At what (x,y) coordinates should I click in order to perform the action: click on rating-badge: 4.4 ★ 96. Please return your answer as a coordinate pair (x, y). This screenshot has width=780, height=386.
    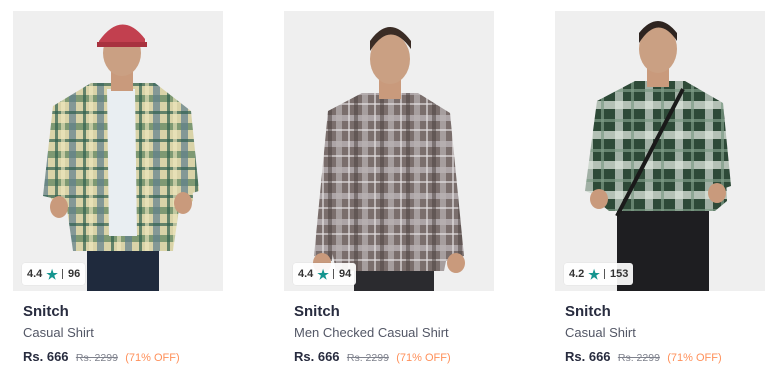
    Looking at the image, I should click on (54, 274).